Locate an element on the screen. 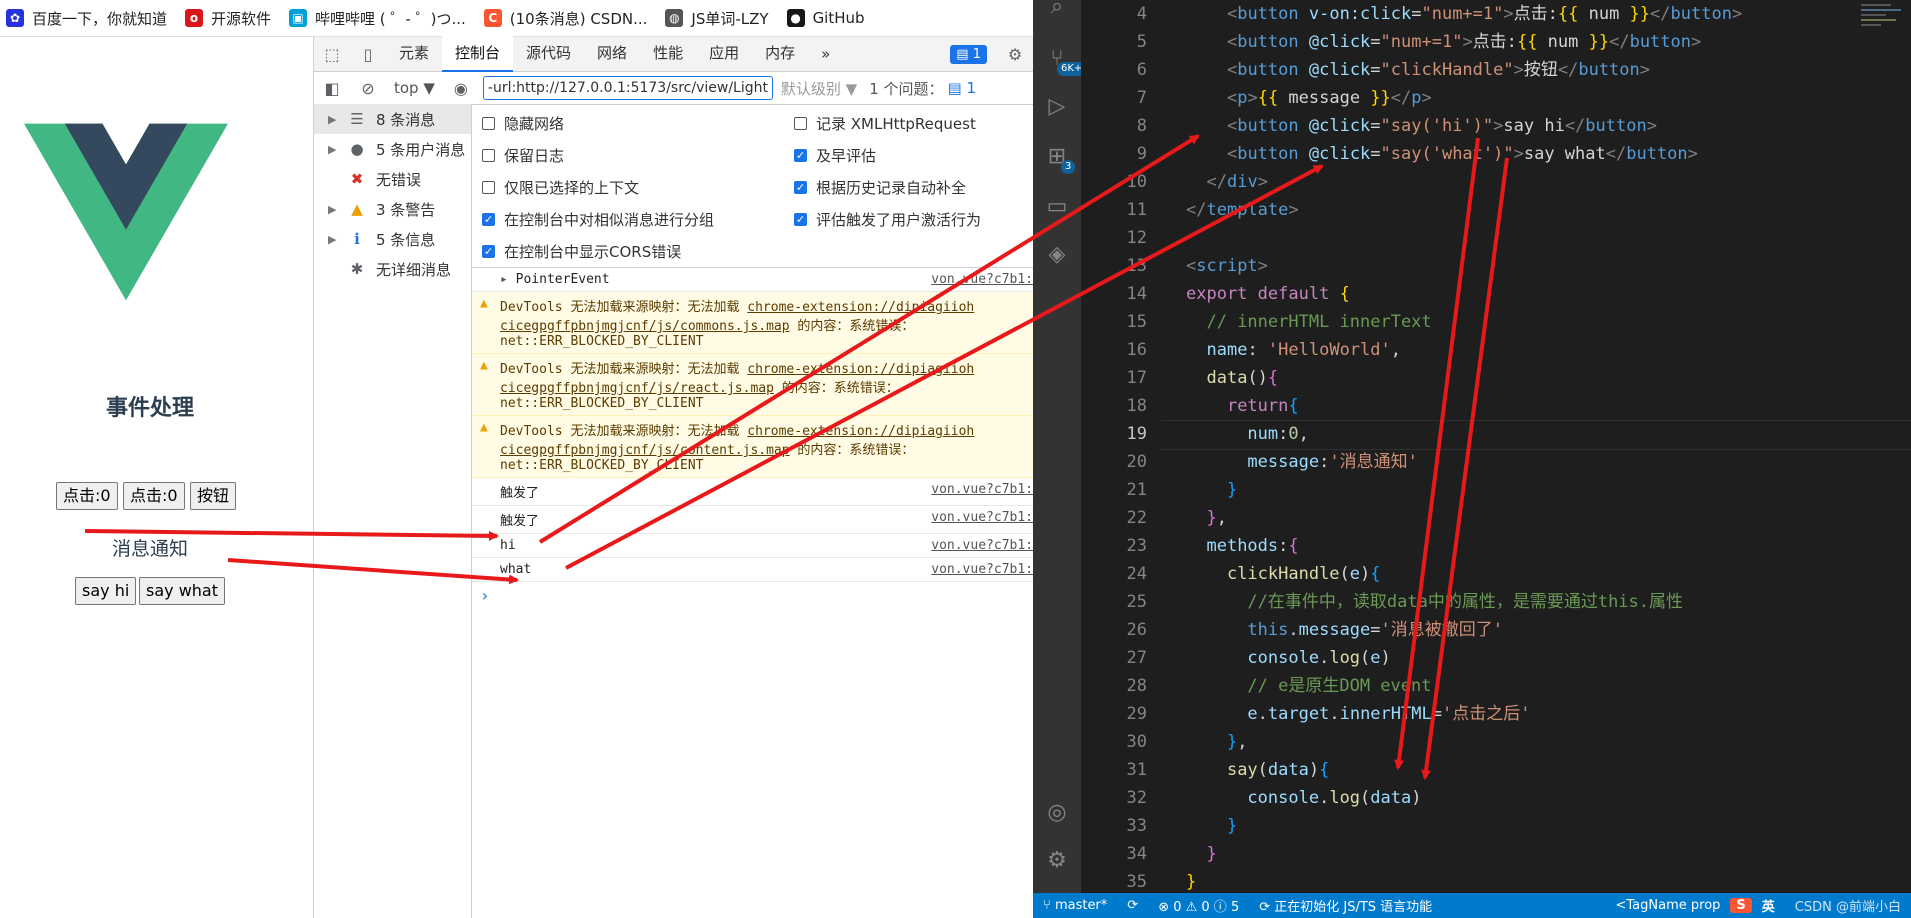  context-select: top ▼ is located at coordinates (414, 88).